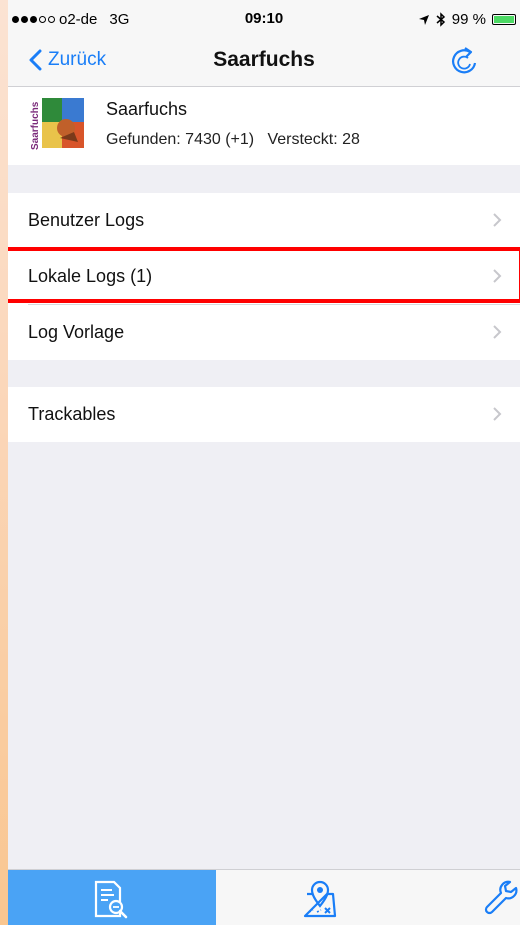 The height and width of the screenshot is (925, 520). Describe the element at coordinates (472, 897) in the screenshot. I see `tab-settings` at that location.